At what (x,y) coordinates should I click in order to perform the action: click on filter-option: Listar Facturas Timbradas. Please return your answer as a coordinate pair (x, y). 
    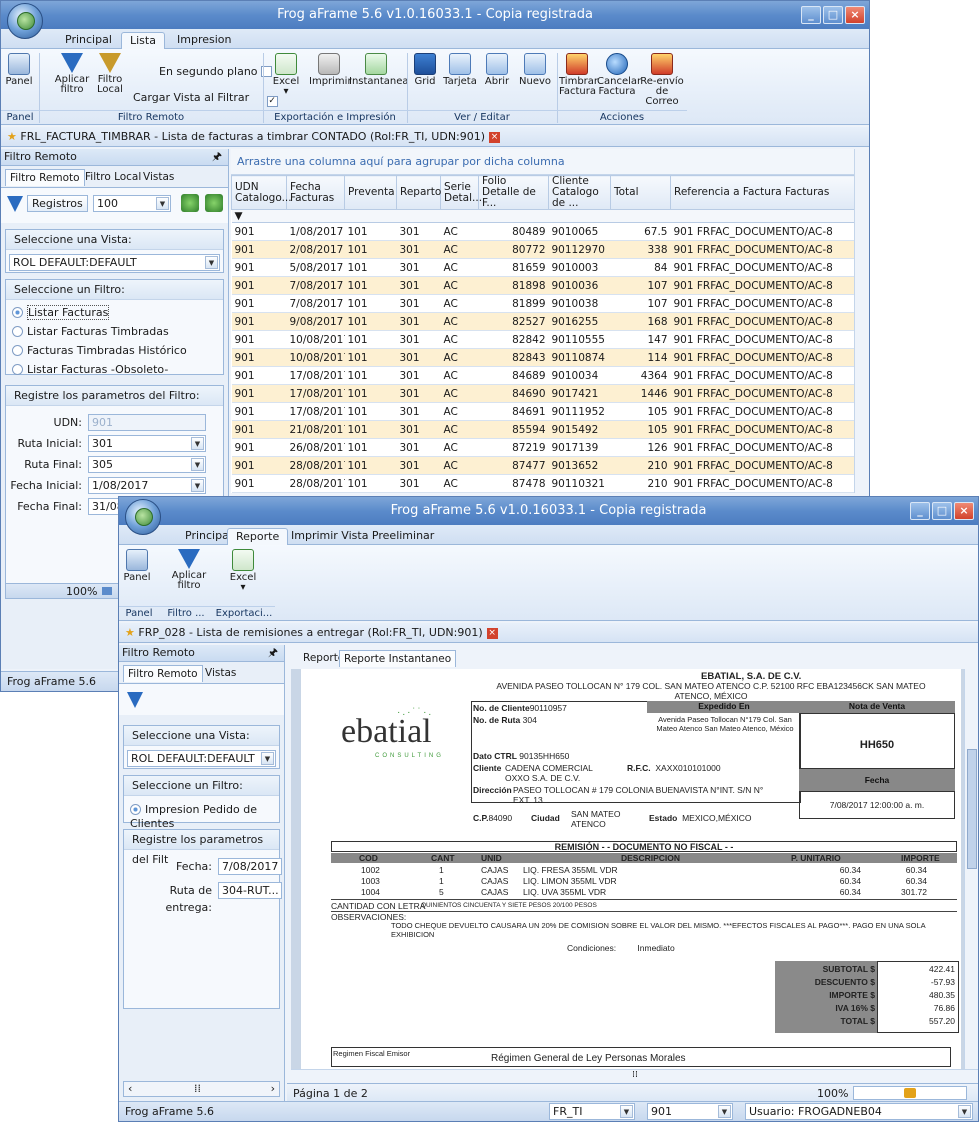
    Looking at the image, I should click on (90, 332).